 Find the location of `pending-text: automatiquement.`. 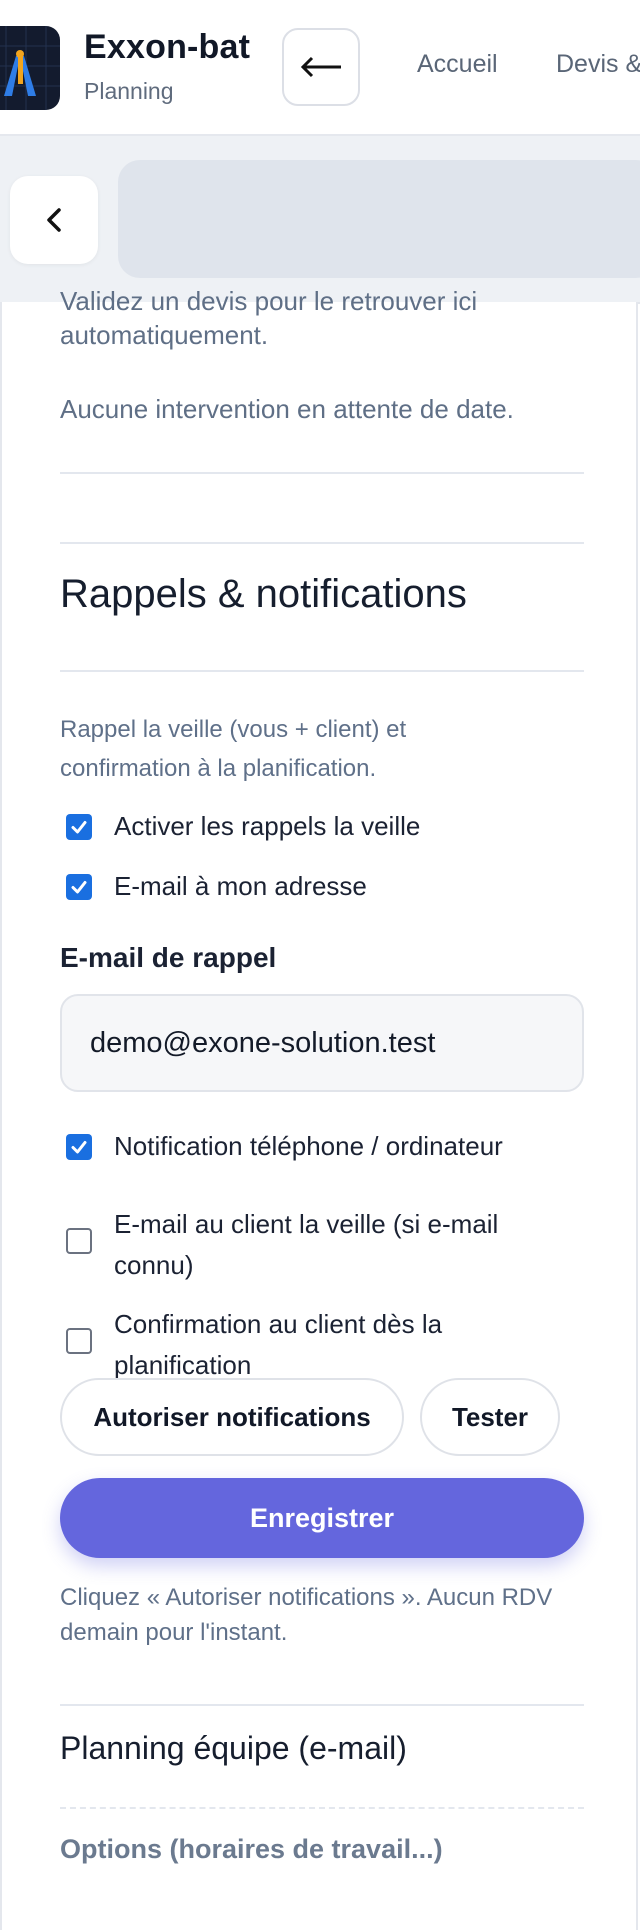

pending-text: automatiquement. is located at coordinates (164, 335).